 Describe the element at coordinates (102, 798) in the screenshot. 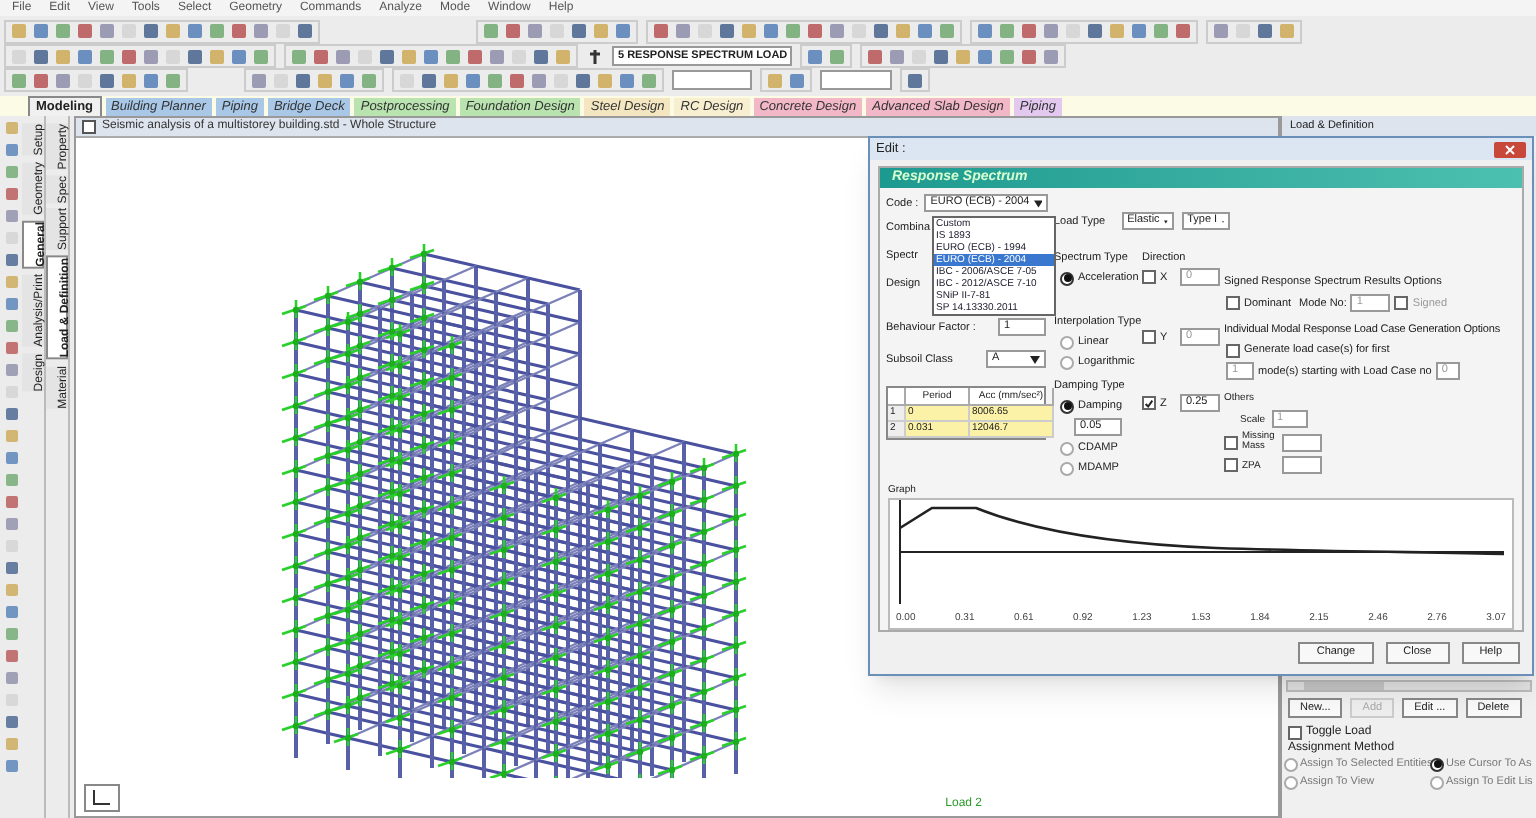

I see `axis-triad-icon` at that location.